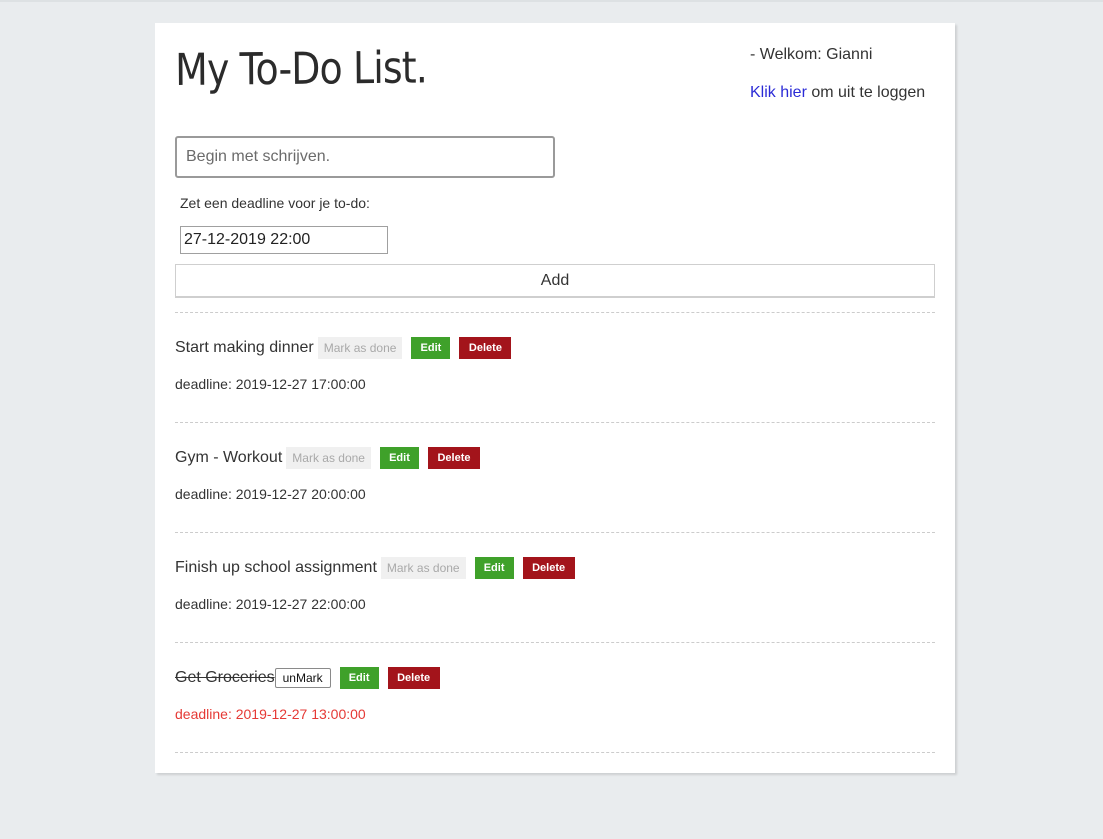 This screenshot has width=1103, height=839. I want to click on deadline-label: Zet een deadline voor je to-do:, so click(275, 203).